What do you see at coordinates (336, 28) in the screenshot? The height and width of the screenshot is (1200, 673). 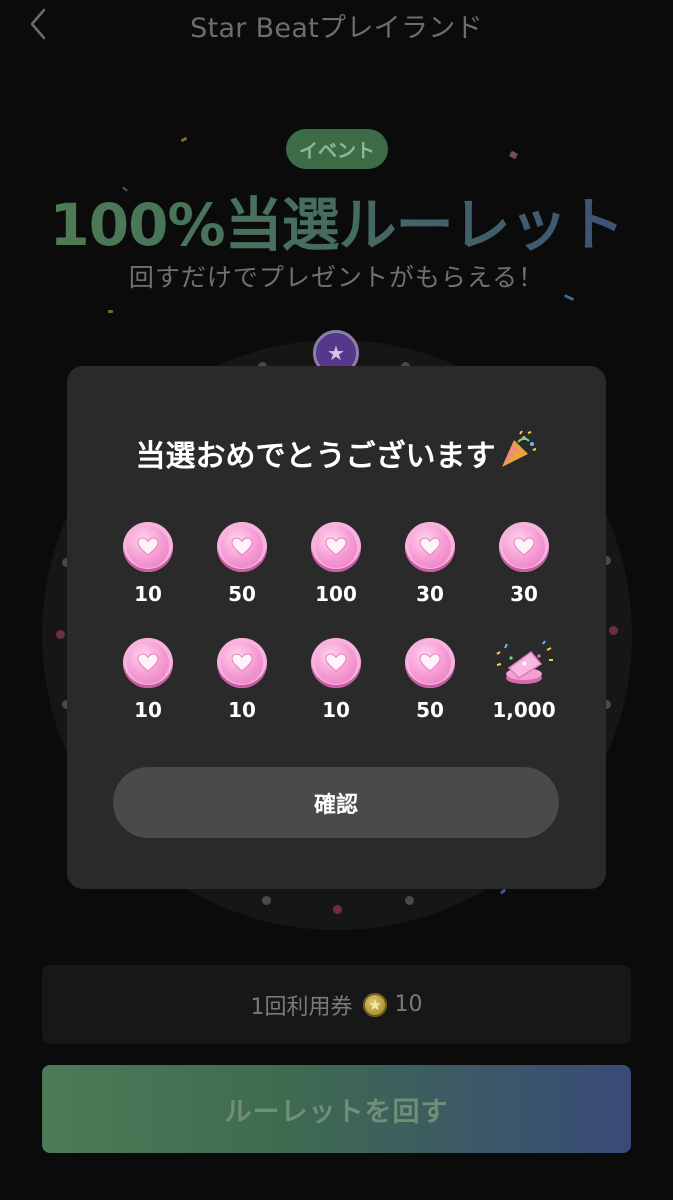 I see `page-title: Star Beatプレイランド` at bounding box center [336, 28].